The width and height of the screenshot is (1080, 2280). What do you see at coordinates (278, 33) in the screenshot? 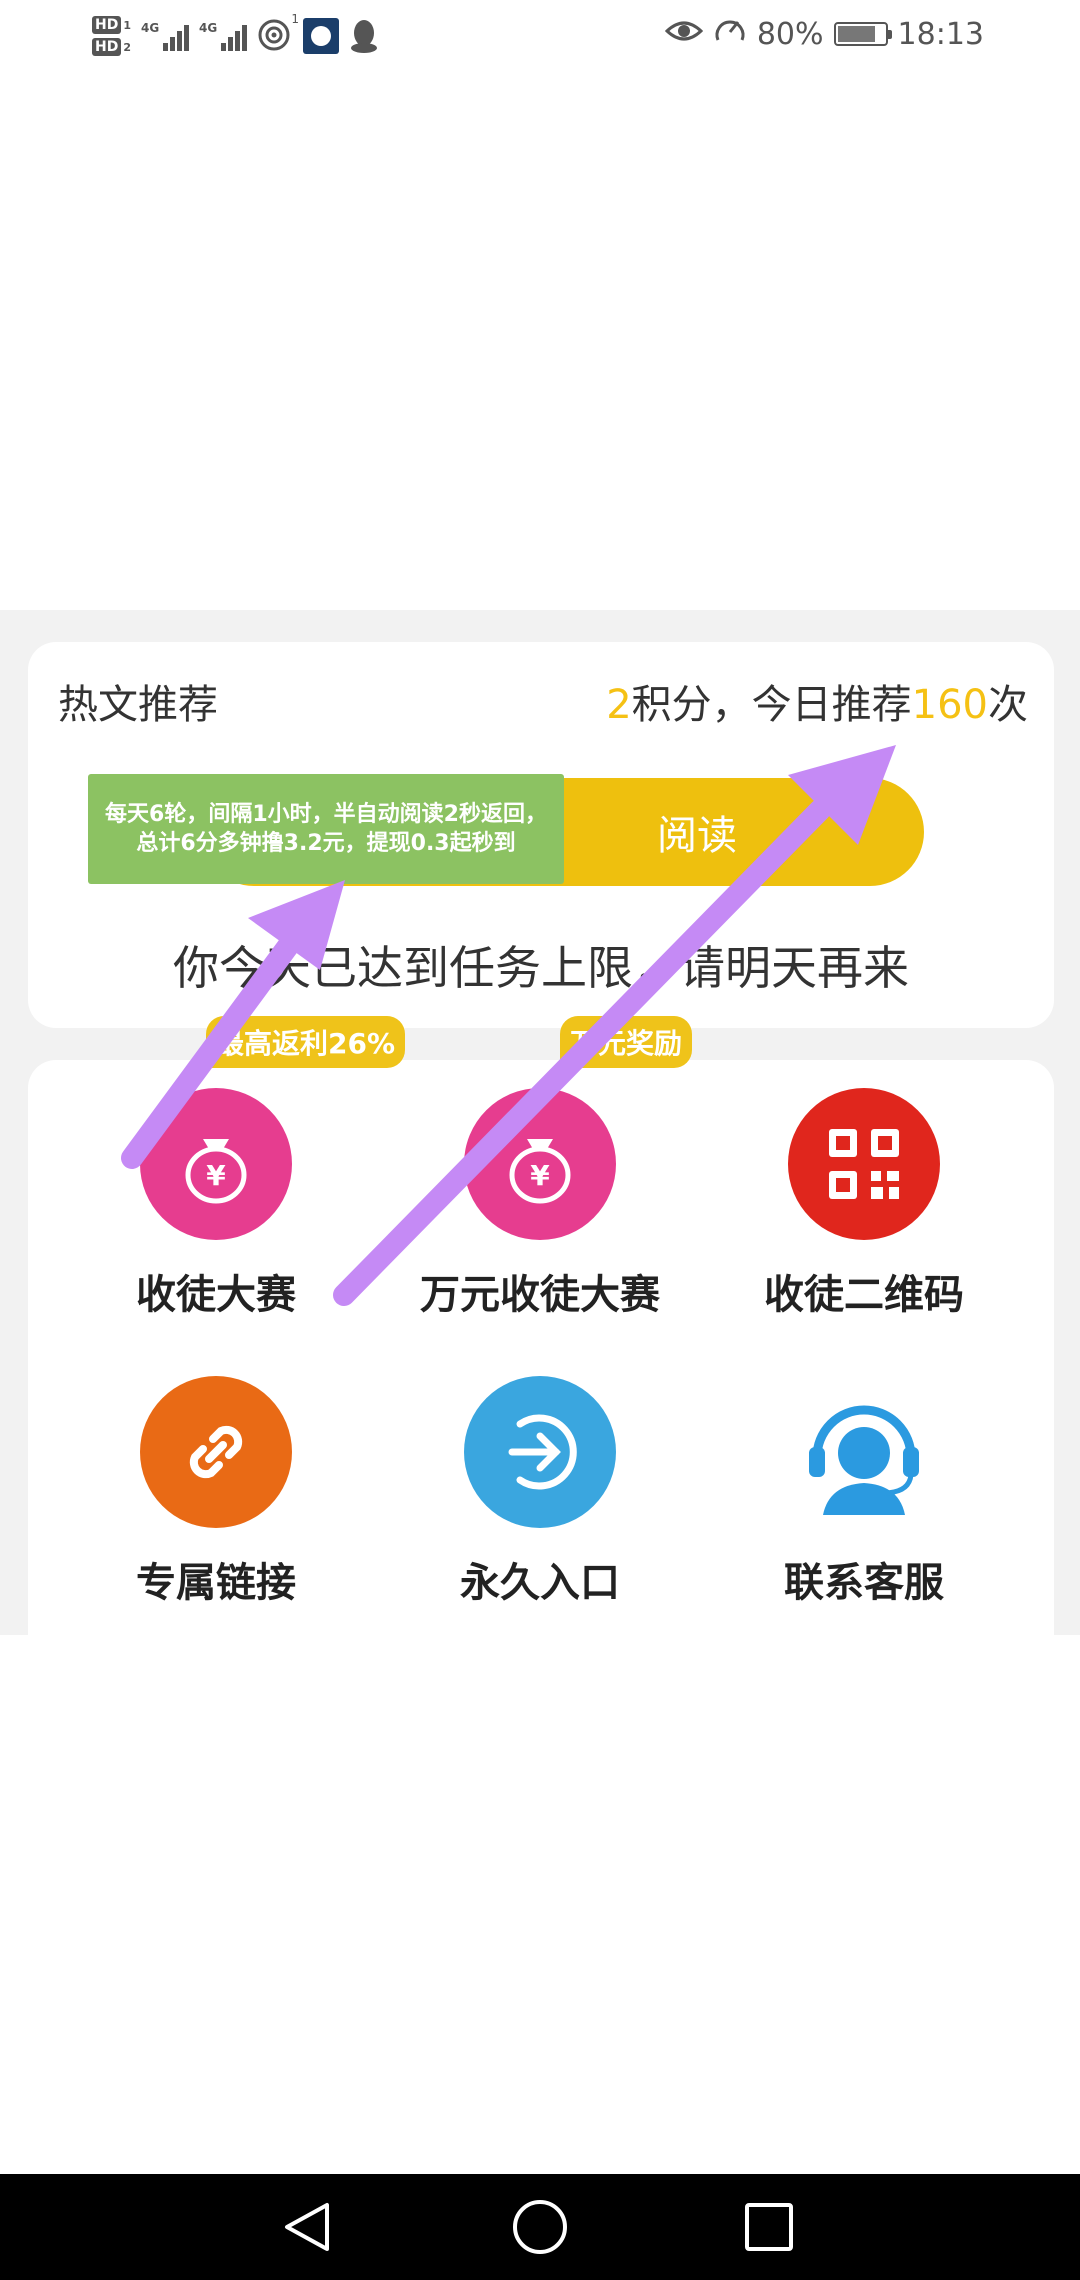
I see `hotspot-icon: 1` at bounding box center [278, 33].